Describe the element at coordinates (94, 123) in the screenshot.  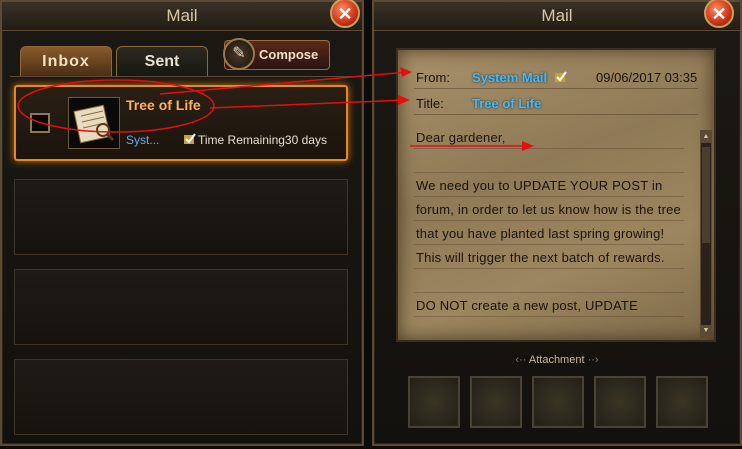
I see `scroll-letter-icon` at that location.